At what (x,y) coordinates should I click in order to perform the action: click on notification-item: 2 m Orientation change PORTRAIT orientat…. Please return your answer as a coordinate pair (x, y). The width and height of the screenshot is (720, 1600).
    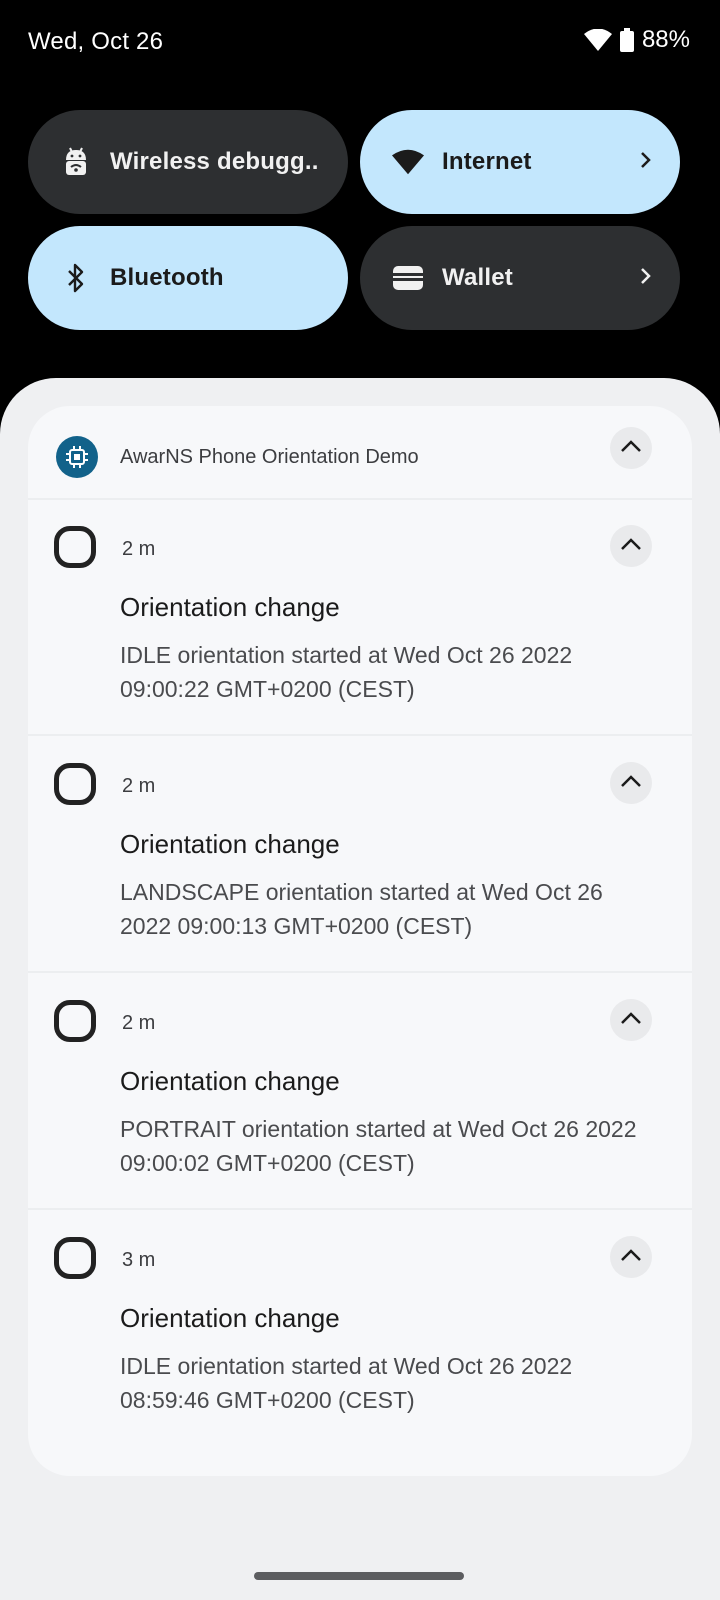
    Looking at the image, I should click on (360, 1094).